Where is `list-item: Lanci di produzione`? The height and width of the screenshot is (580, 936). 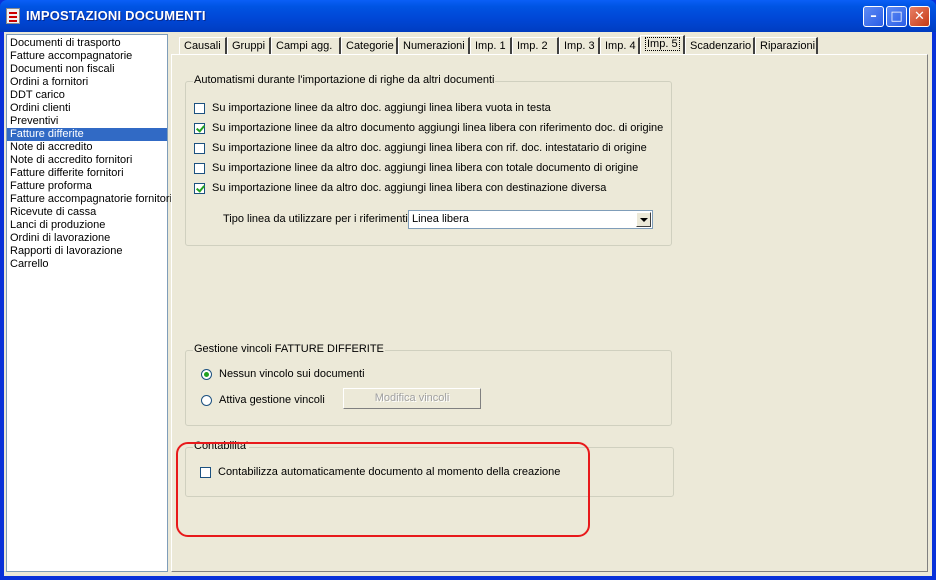
list-item: Lanci di produzione is located at coordinates (87, 225).